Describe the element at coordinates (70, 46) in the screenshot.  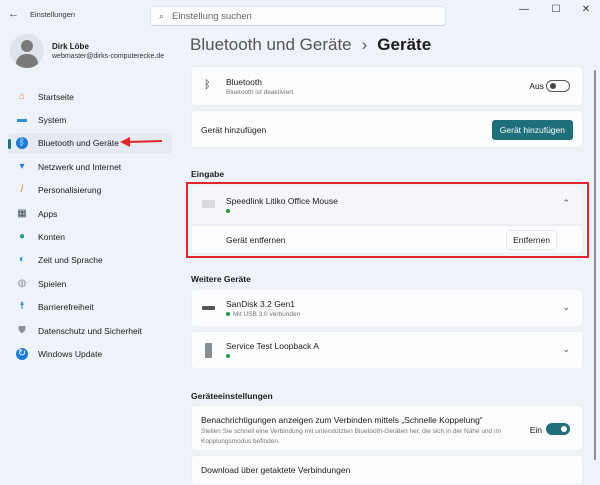
I see `user-name: Dirk Löbe` at that location.